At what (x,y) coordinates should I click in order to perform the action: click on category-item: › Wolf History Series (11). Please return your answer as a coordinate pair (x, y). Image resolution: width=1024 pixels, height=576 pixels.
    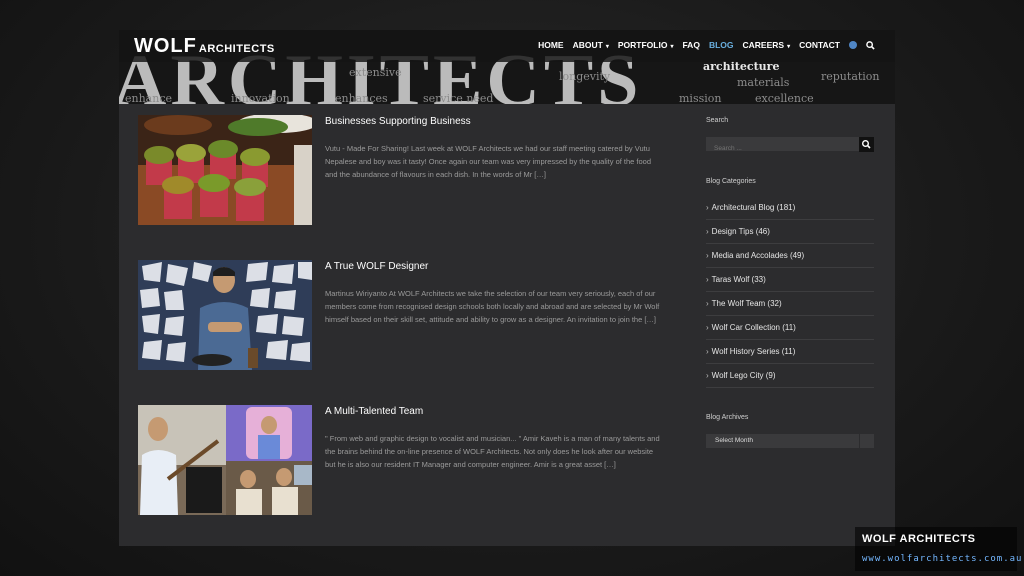
    Looking at the image, I should click on (790, 352).